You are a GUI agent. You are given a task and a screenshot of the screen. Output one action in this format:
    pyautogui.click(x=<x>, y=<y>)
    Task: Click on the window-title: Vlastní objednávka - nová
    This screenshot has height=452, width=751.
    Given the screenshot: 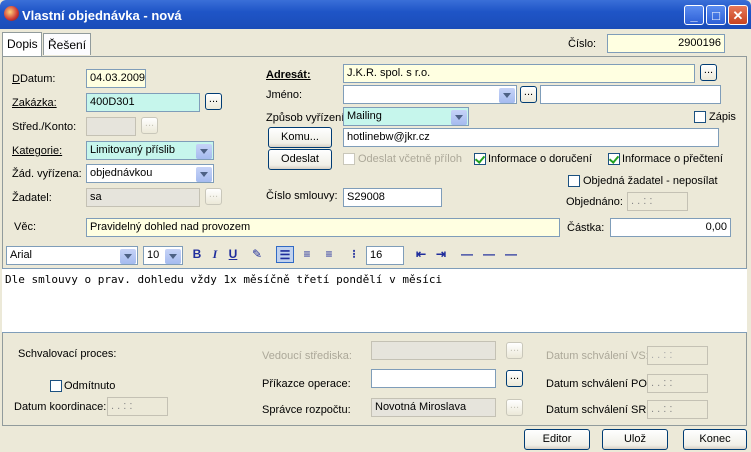 What is the action you would take?
    pyautogui.click(x=102, y=15)
    